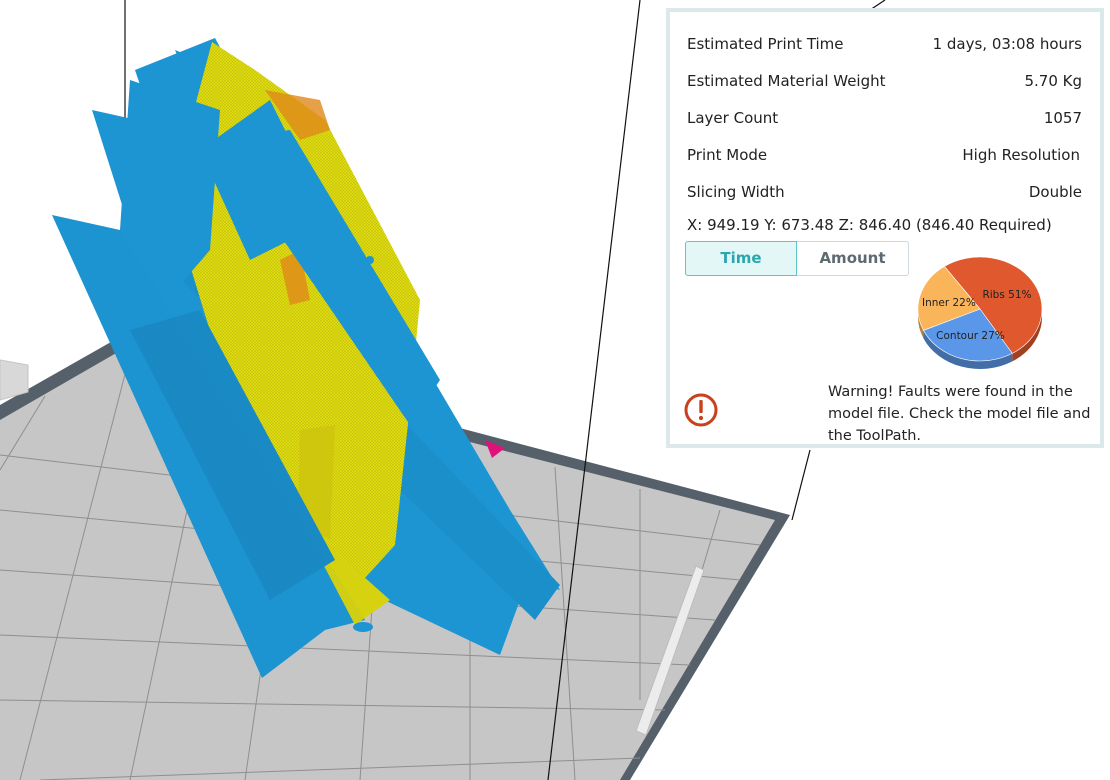 Image resolution: width=1110 pixels, height=780 pixels. What do you see at coordinates (765, 44) in the screenshot?
I see `stat-label: Estimated Print Time` at bounding box center [765, 44].